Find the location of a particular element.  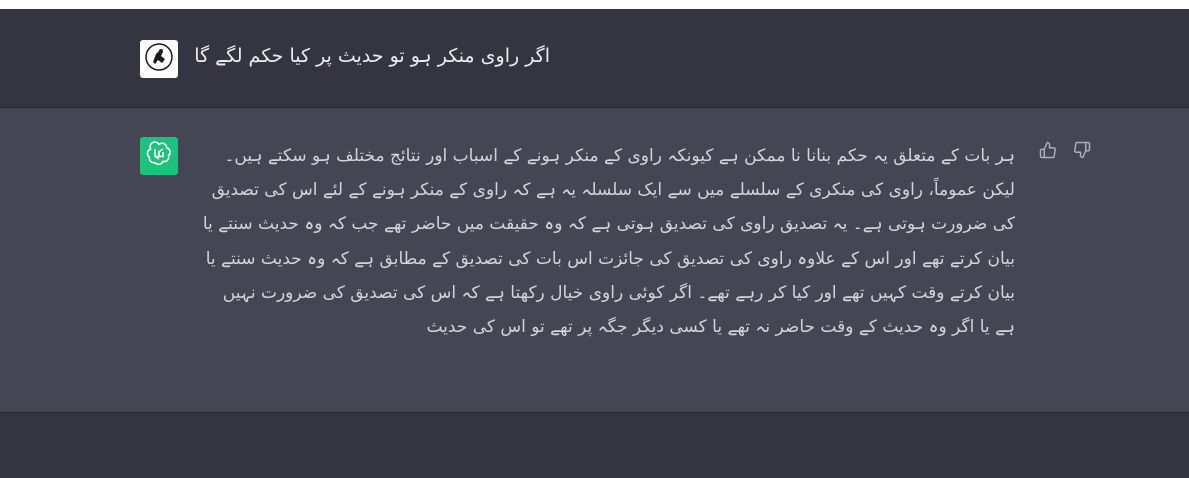

openai-logo-icon is located at coordinates (159, 156).